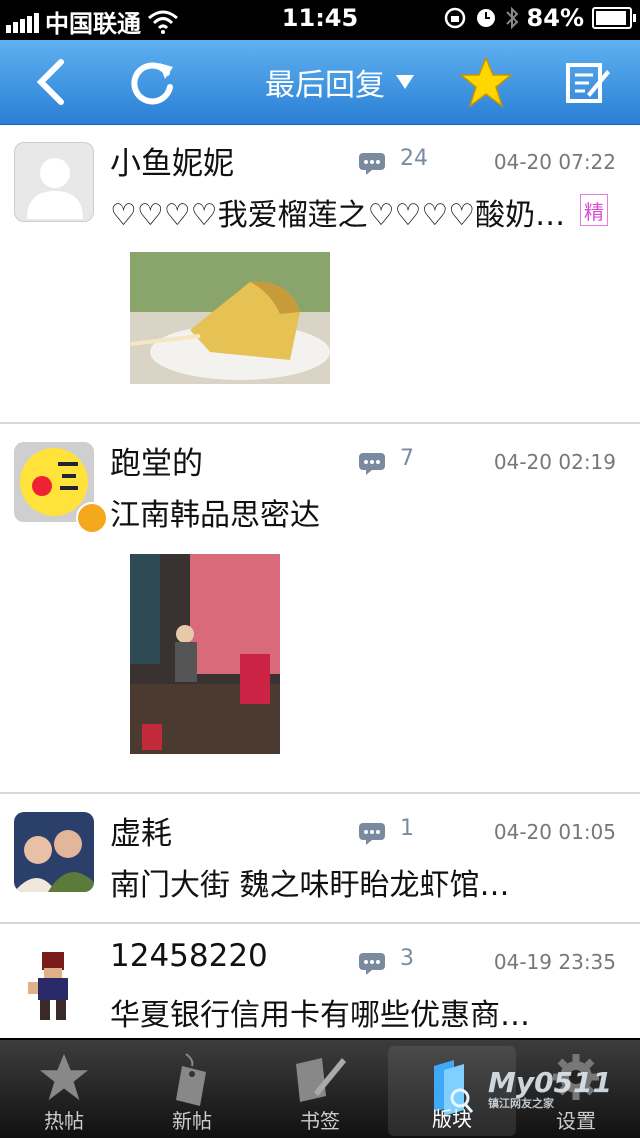  What do you see at coordinates (550, 1088) in the screenshot?
I see `site-watermark: My0511 镇江网友之家` at bounding box center [550, 1088].